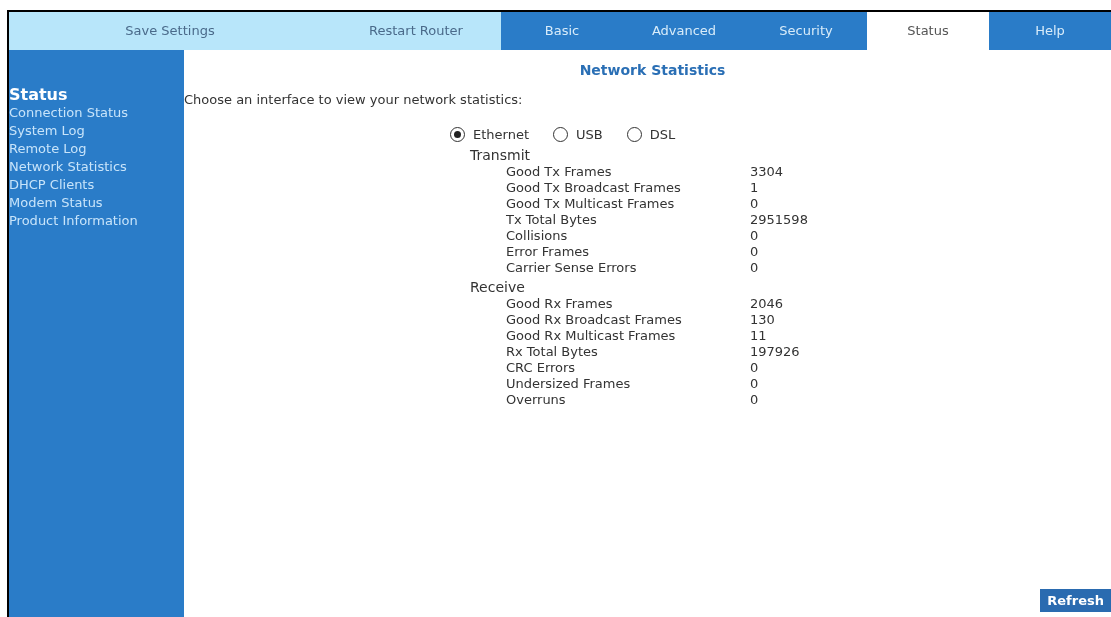 This screenshot has height=617, width=1111. What do you see at coordinates (767, 172) in the screenshot?
I see `stat-value: 3304` at bounding box center [767, 172].